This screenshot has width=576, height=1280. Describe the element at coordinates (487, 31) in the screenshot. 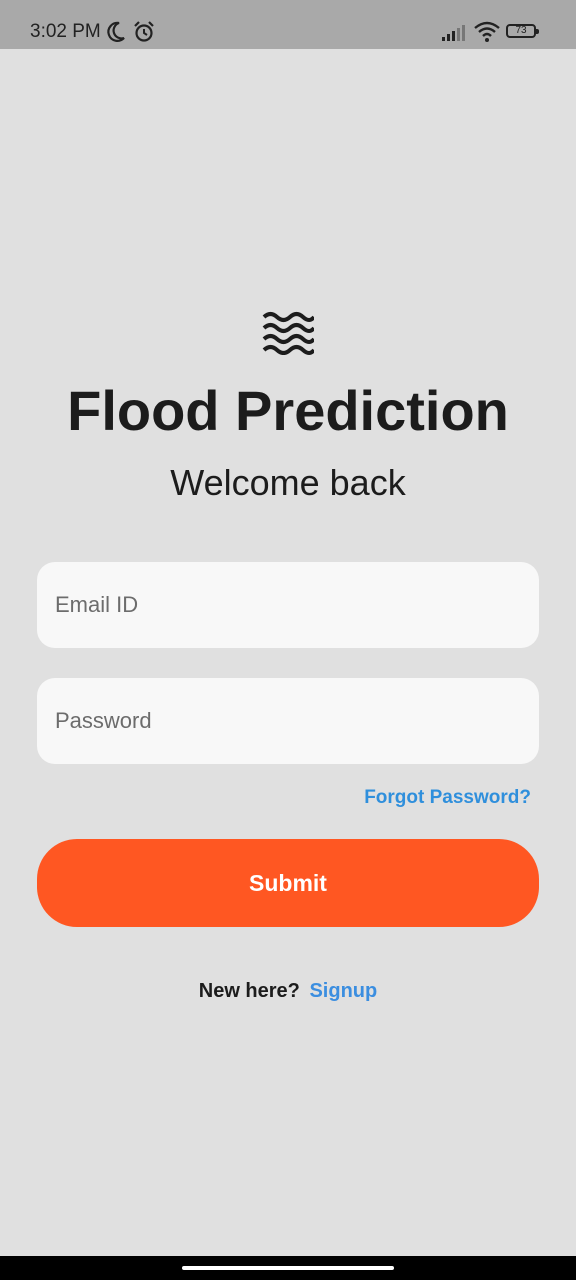

I see `wifi-icon` at that location.